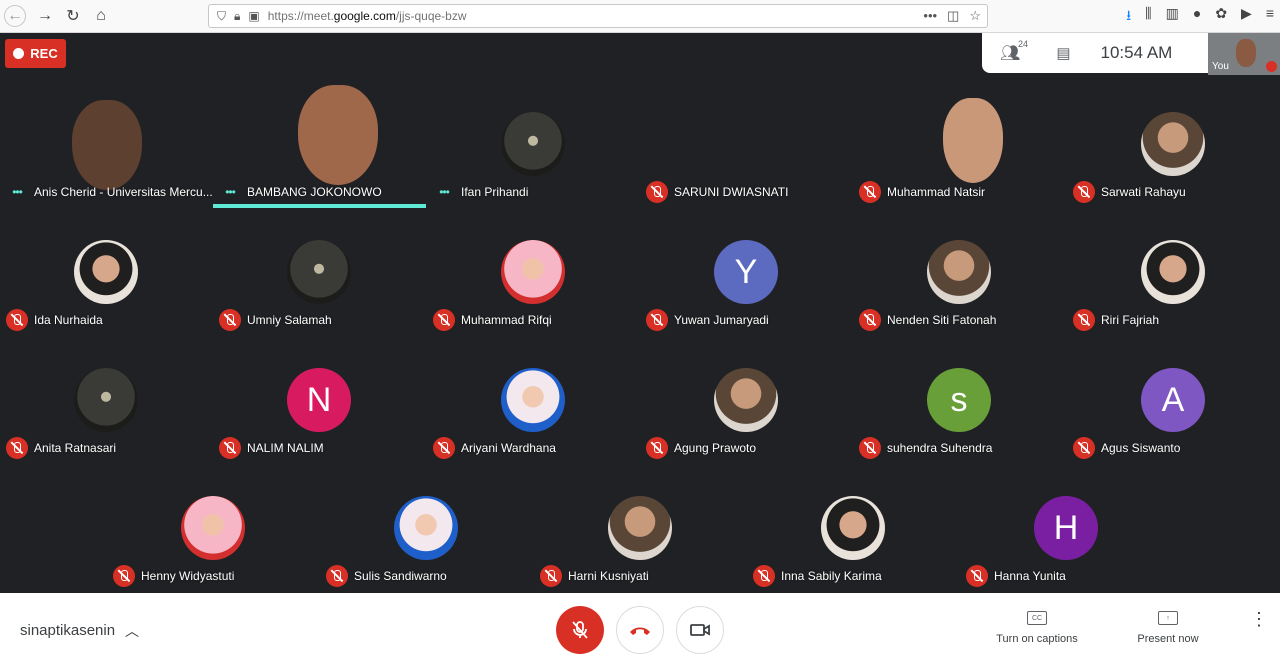  Describe the element at coordinates (314, 192) in the screenshot. I see `participant-name: BAMBANG JOKONOWO` at that location.